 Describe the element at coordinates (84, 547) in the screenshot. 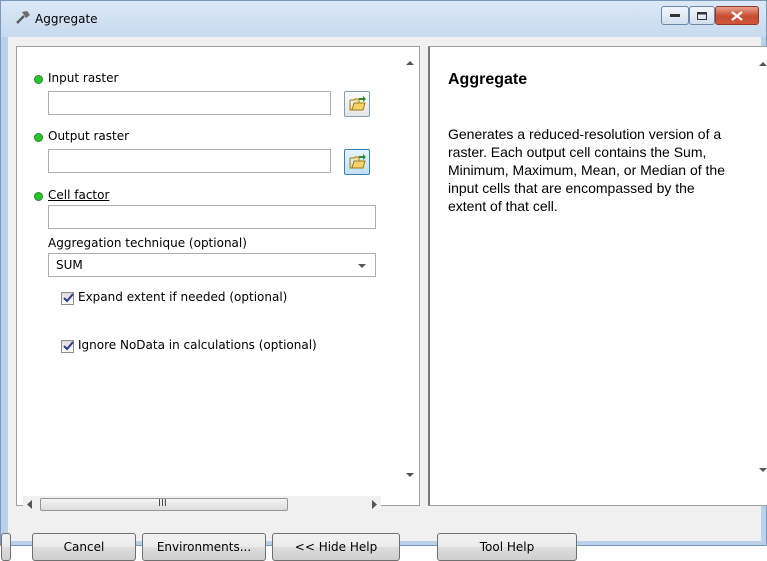

I see `cancel-button: Cancel` at that location.